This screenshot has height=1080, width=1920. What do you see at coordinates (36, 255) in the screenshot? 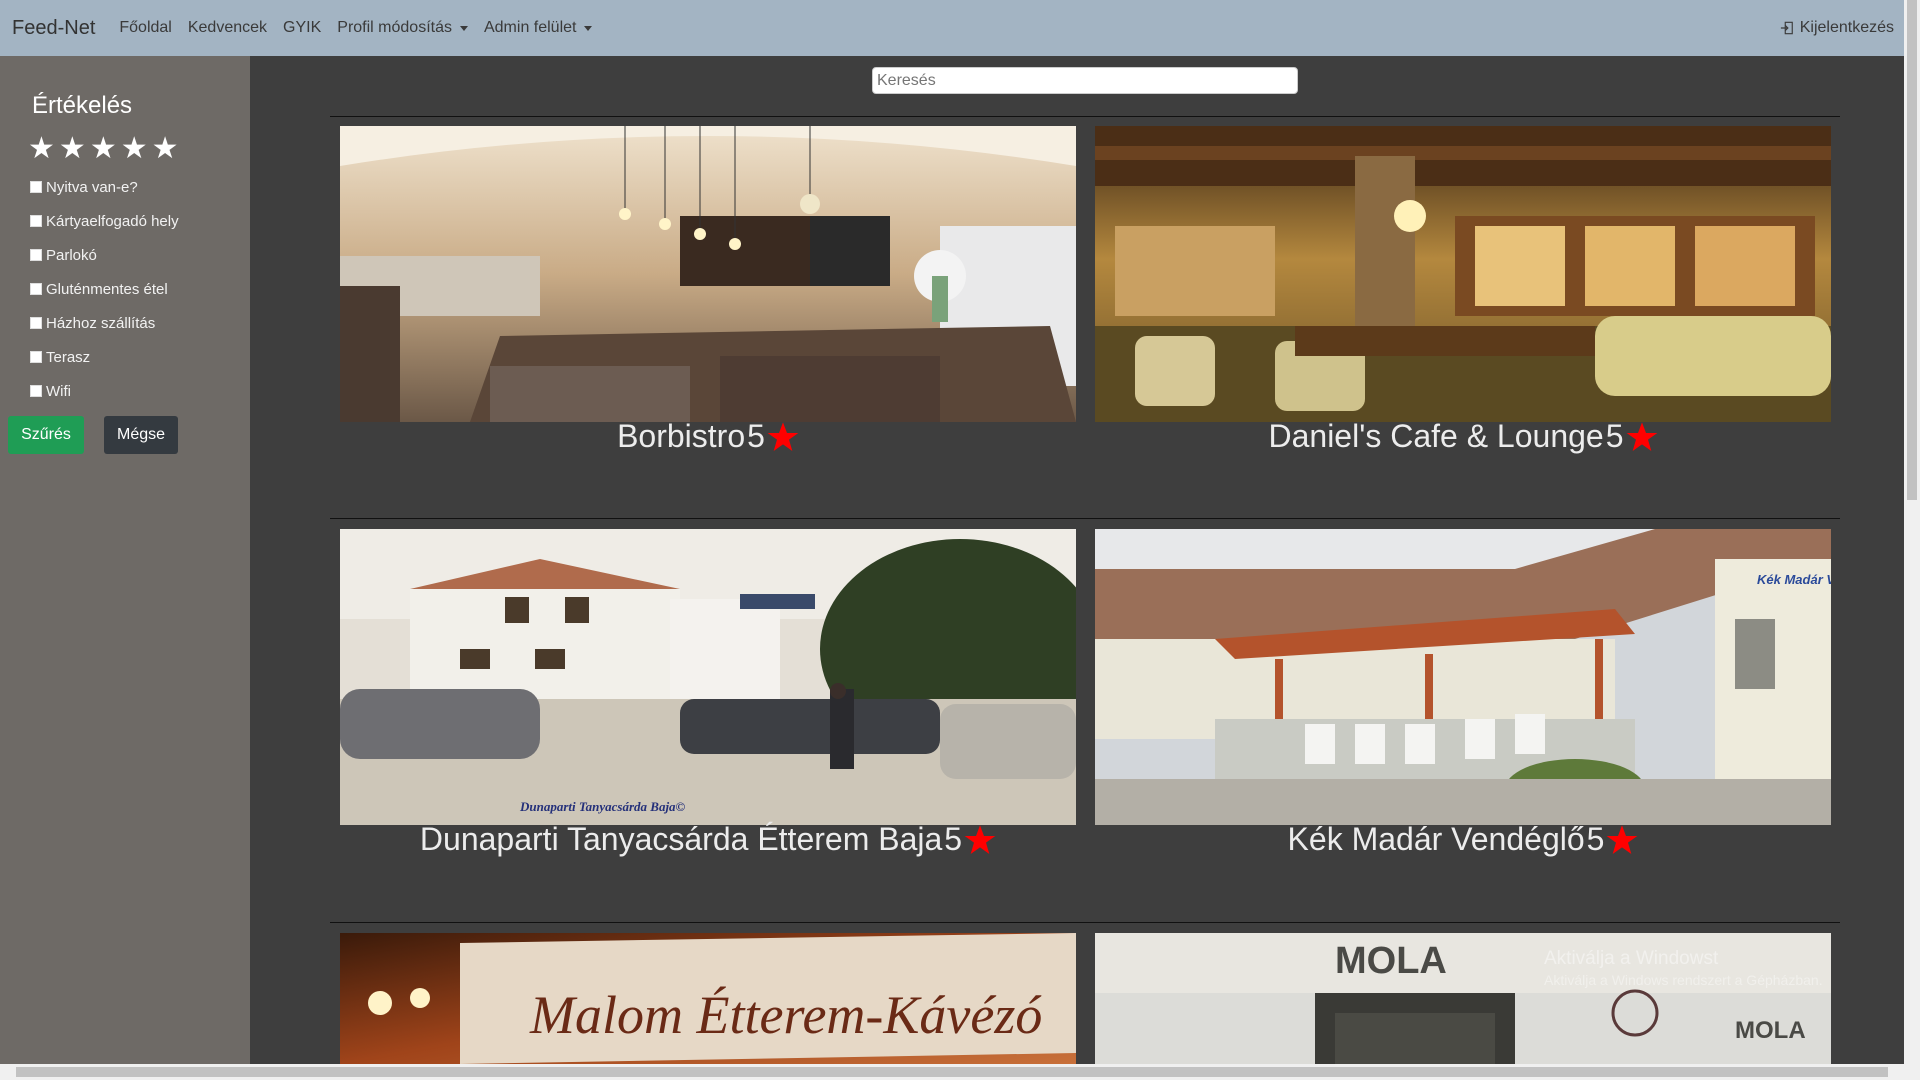
I see `checkbox-parking` at bounding box center [36, 255].